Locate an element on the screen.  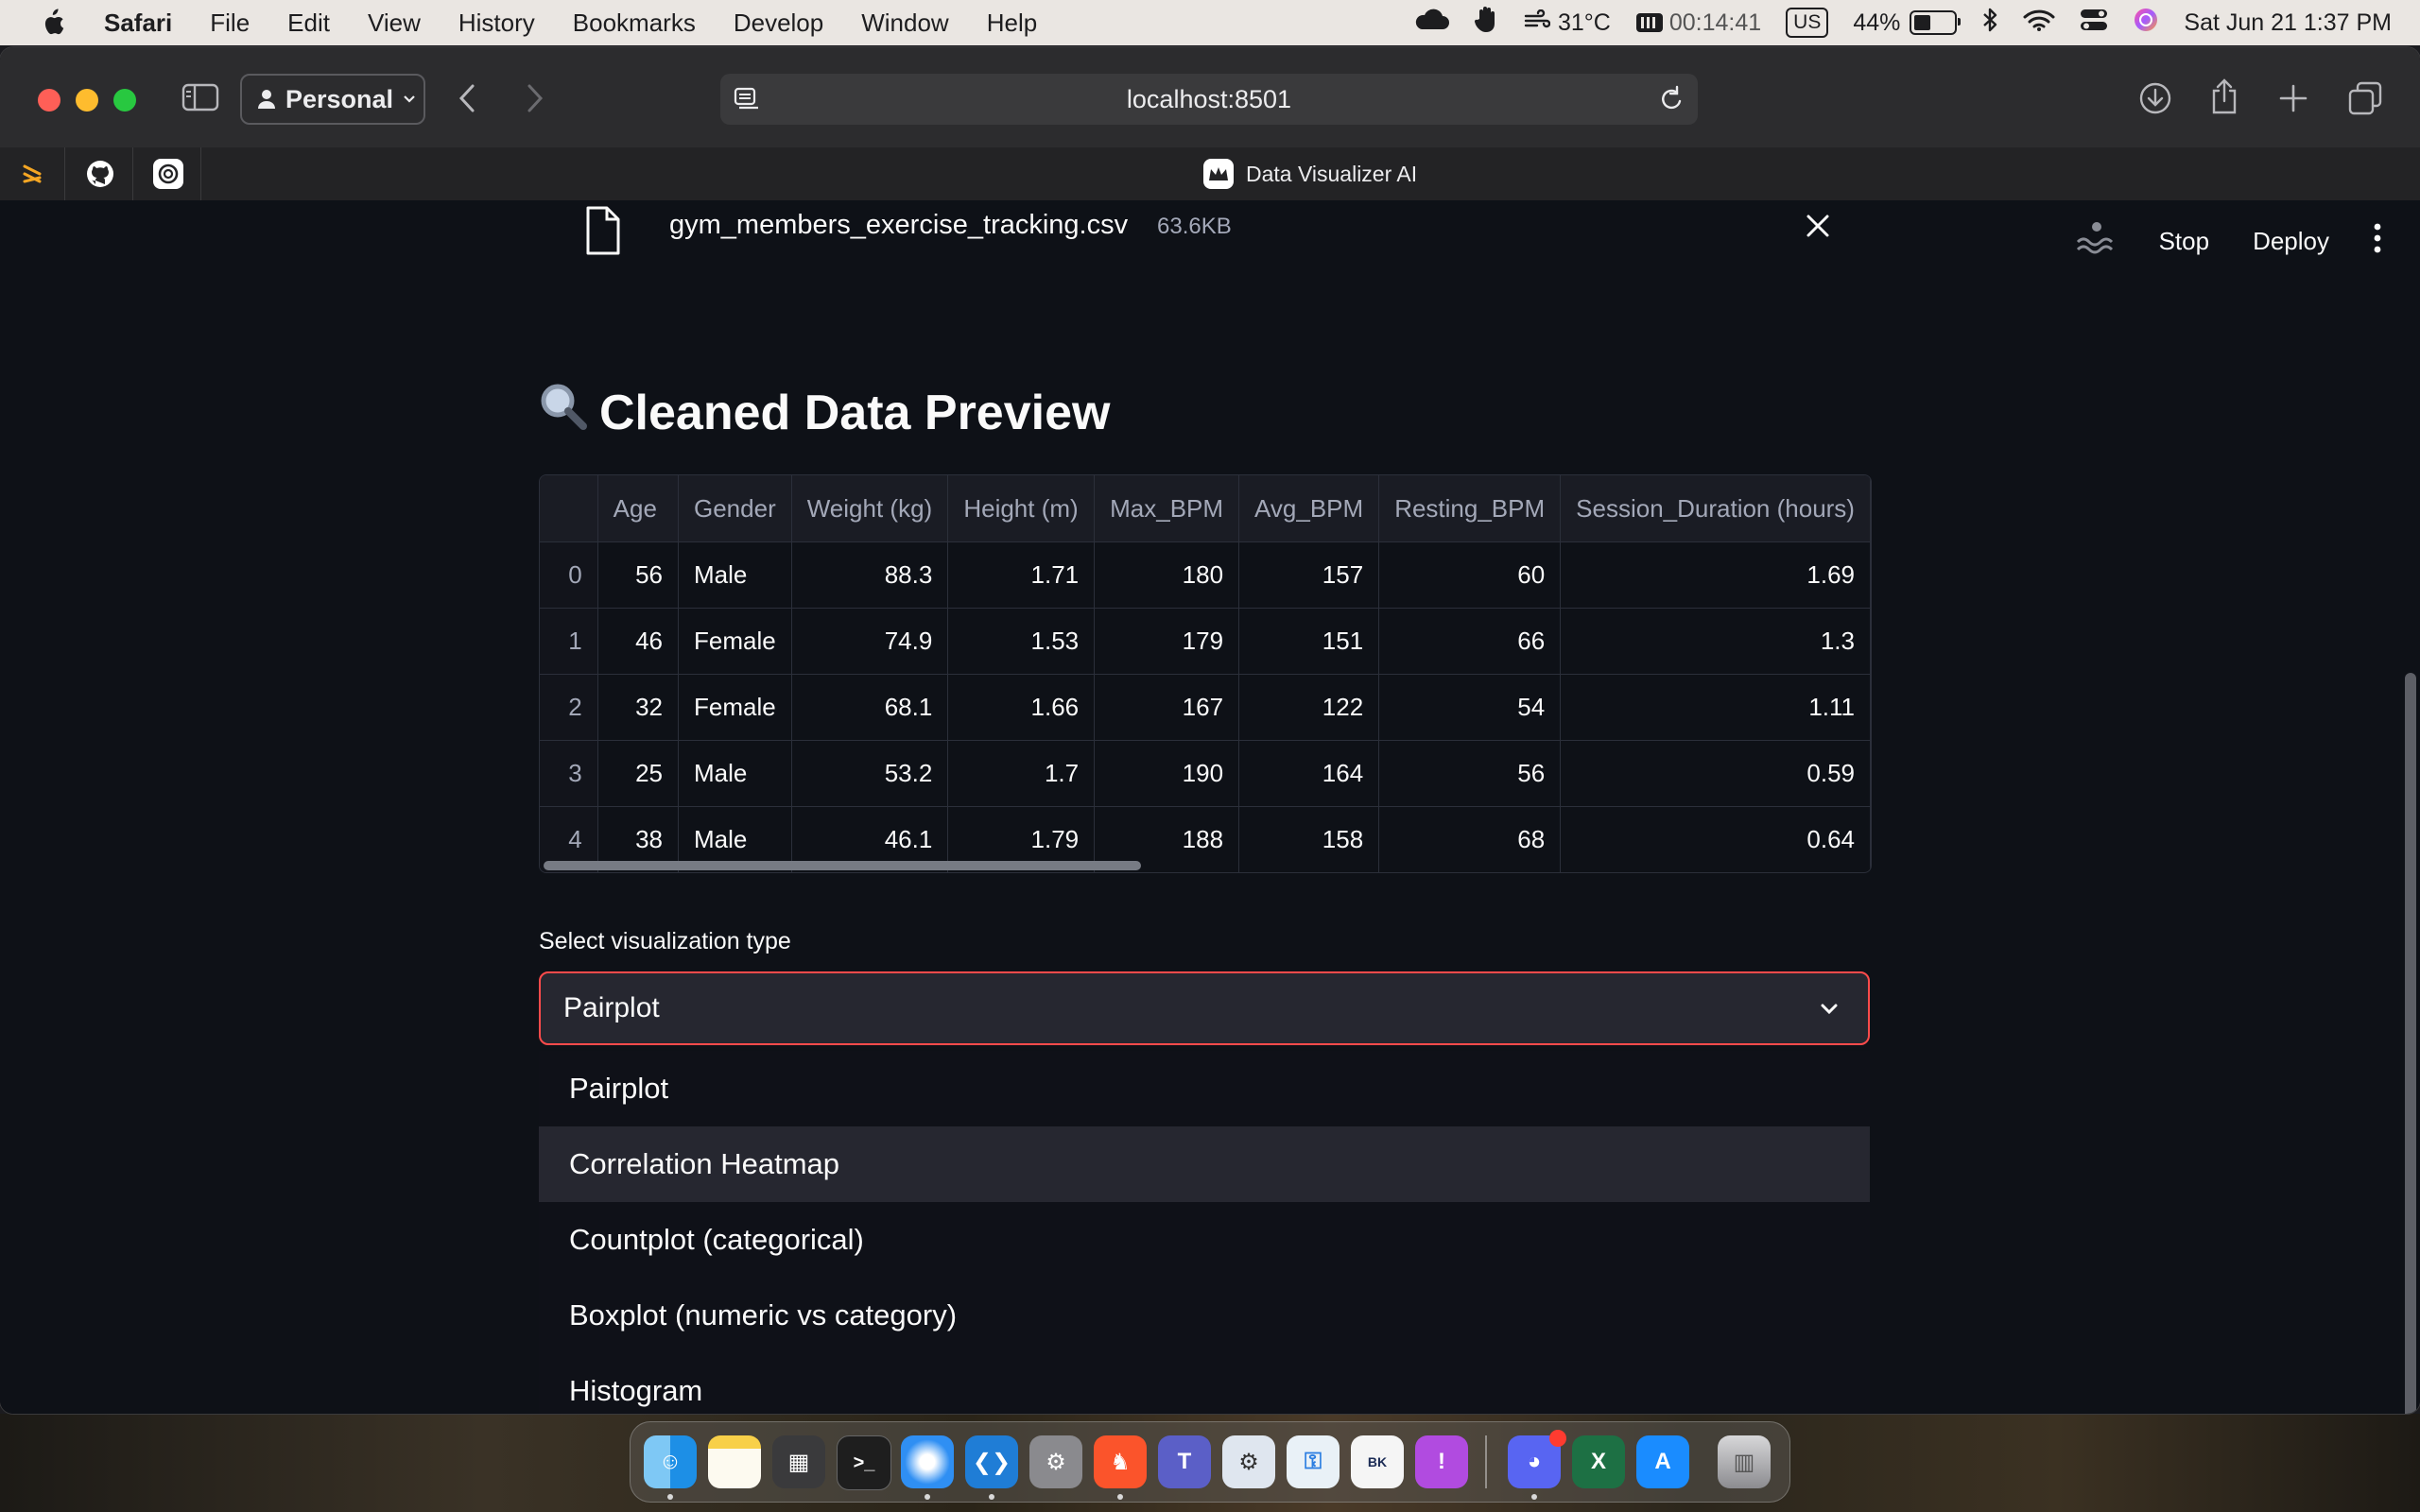
menu-help: Help is located at coordinates (1012, 23).